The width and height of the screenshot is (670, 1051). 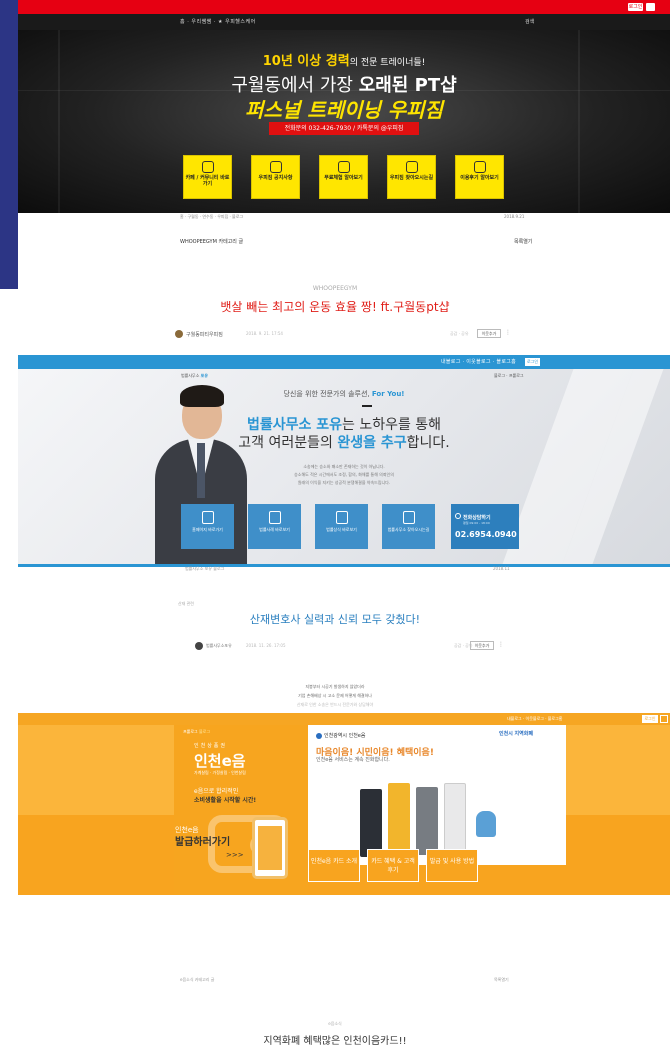 I want to click on card-yellow, so click(x=399, y=817).